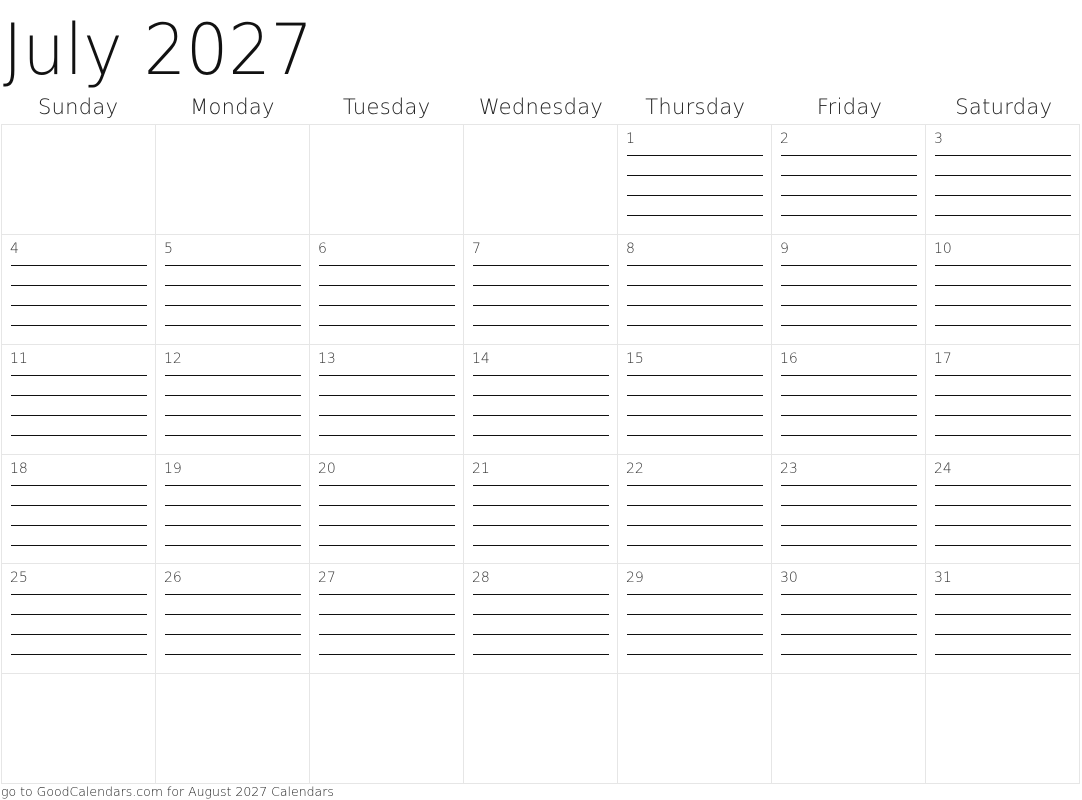 The image size is (1082, 800). What do you see at coordinates (849, 509) in the screenshot?
I see `day-cell: 23` at bounding box center [849, 509].